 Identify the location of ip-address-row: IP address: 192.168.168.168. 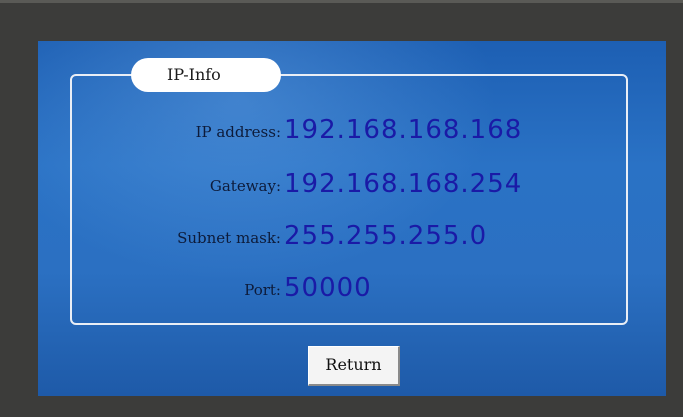
(352, 129).